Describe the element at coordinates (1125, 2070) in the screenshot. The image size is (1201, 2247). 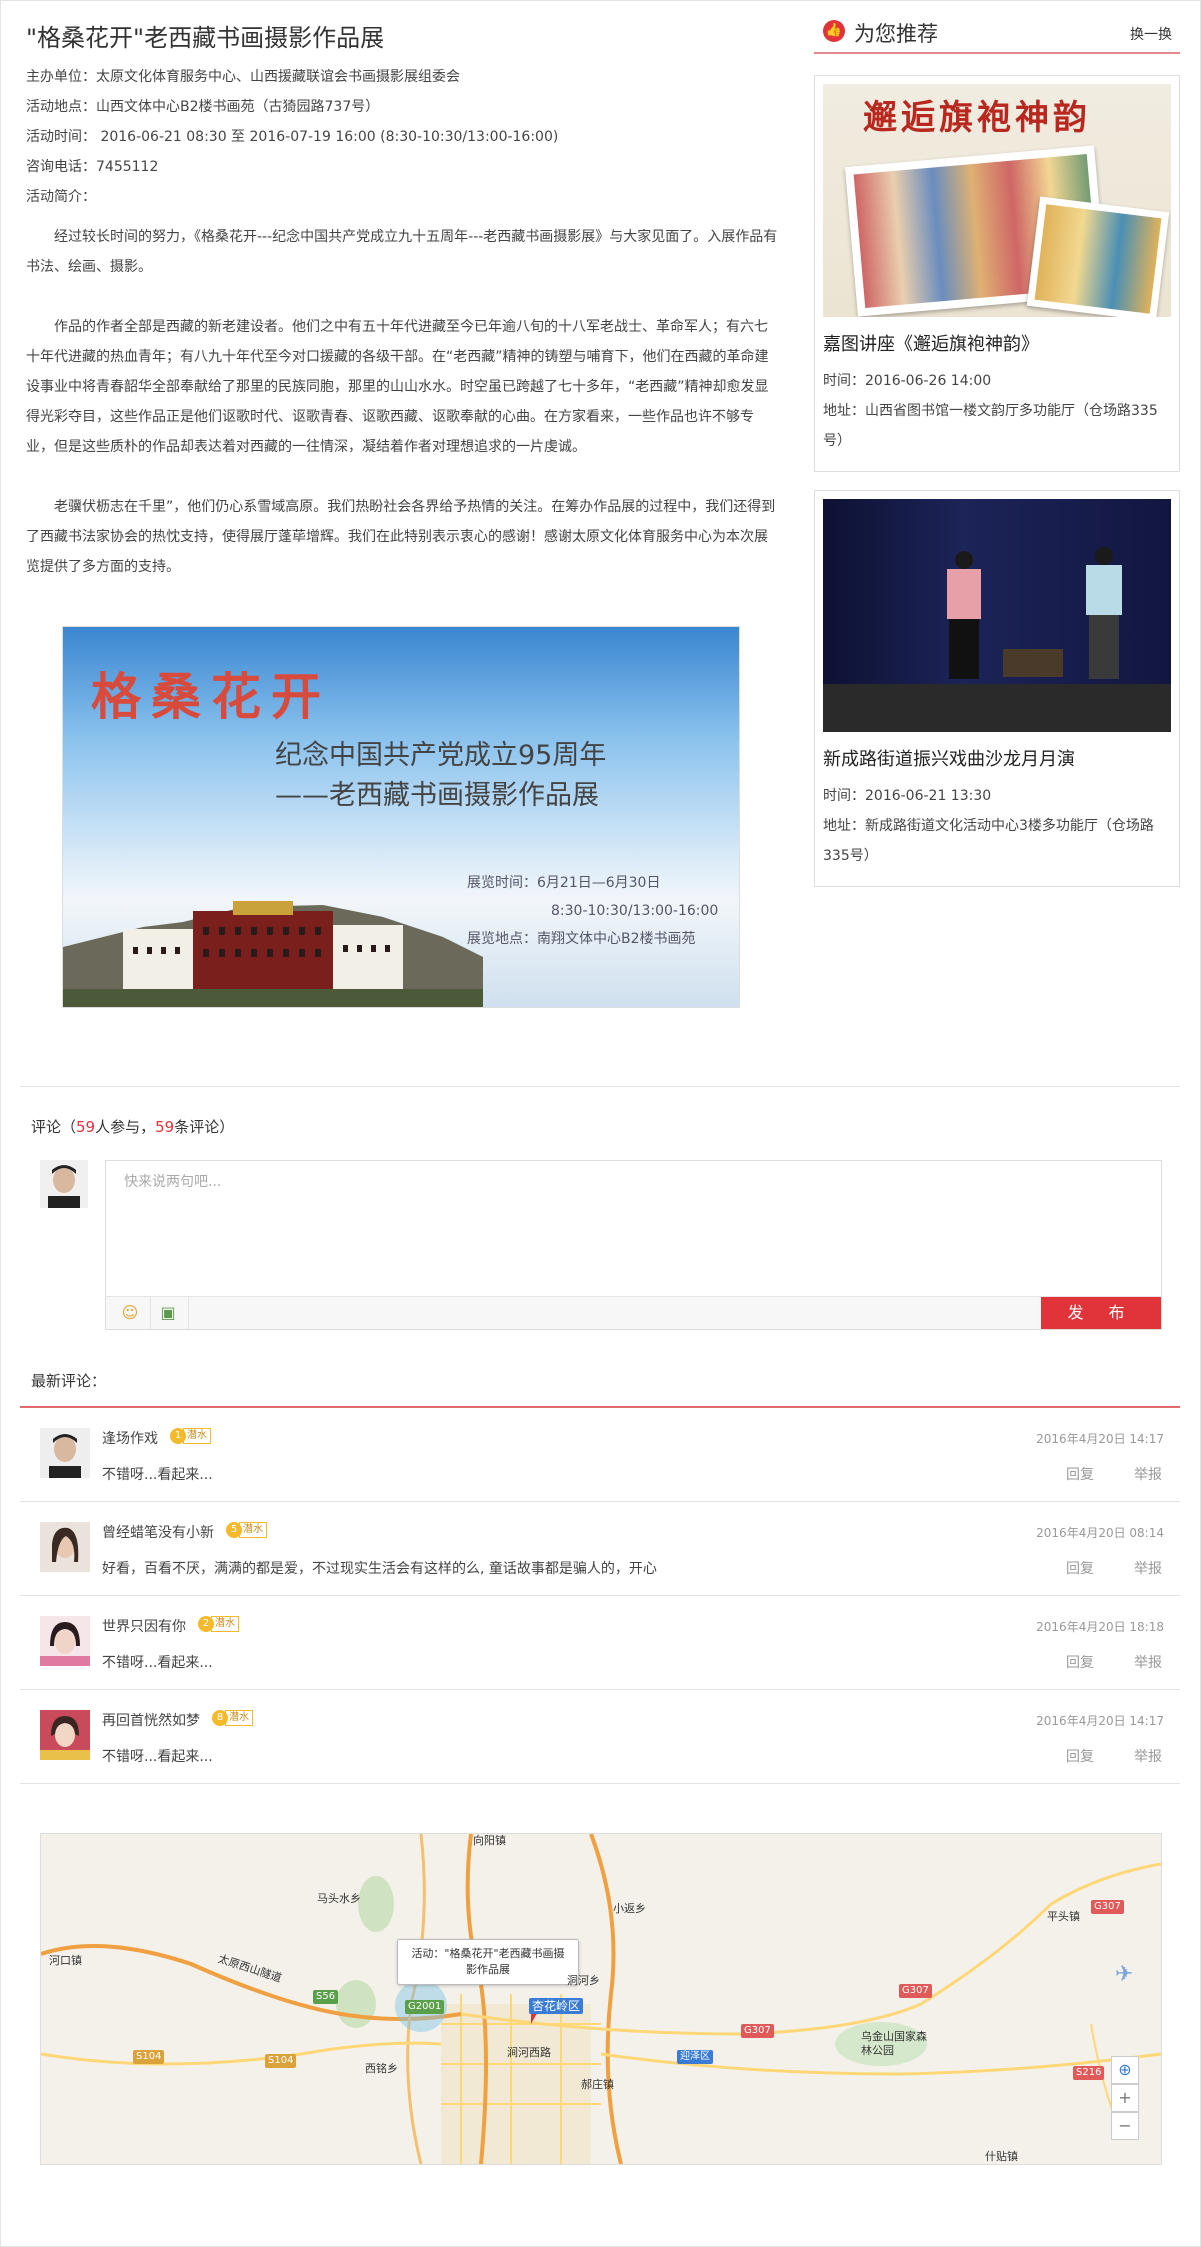
I see `locate-icon: ⊕` at that location.